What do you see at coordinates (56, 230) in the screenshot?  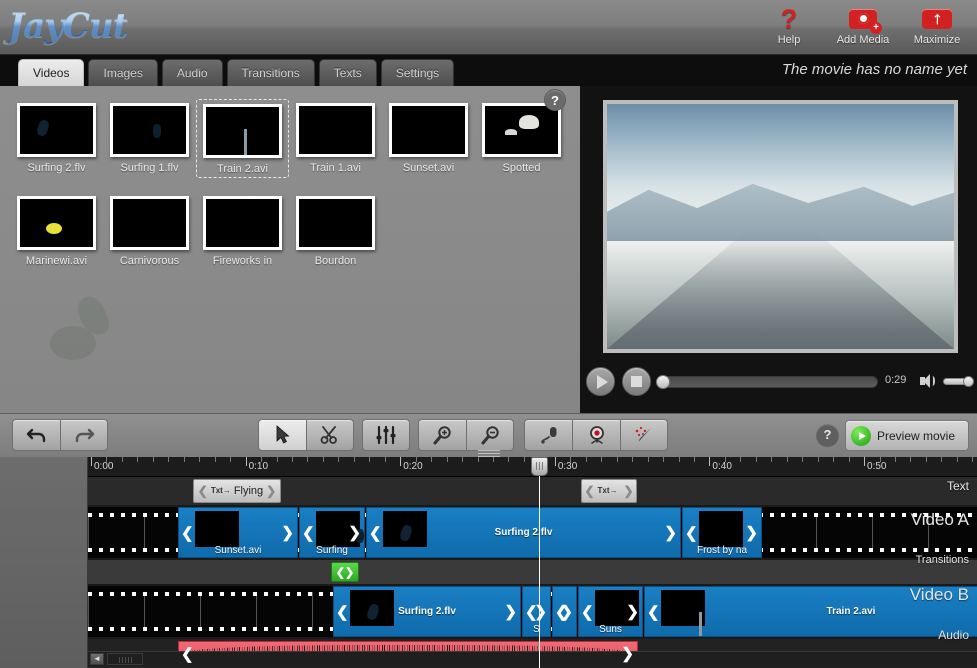 I see `media-item: Marinewi.avi` at bounding box center [56, 230].